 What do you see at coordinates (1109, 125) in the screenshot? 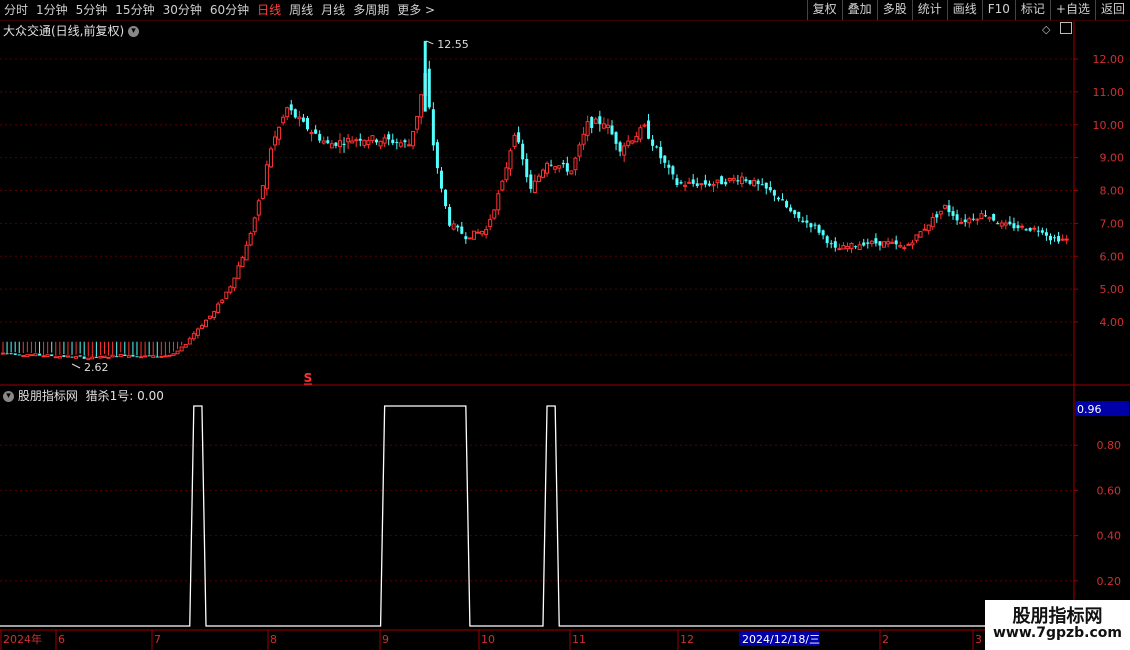
I see `price-tick-label: 10.00` at bounding box center [1109, 125].